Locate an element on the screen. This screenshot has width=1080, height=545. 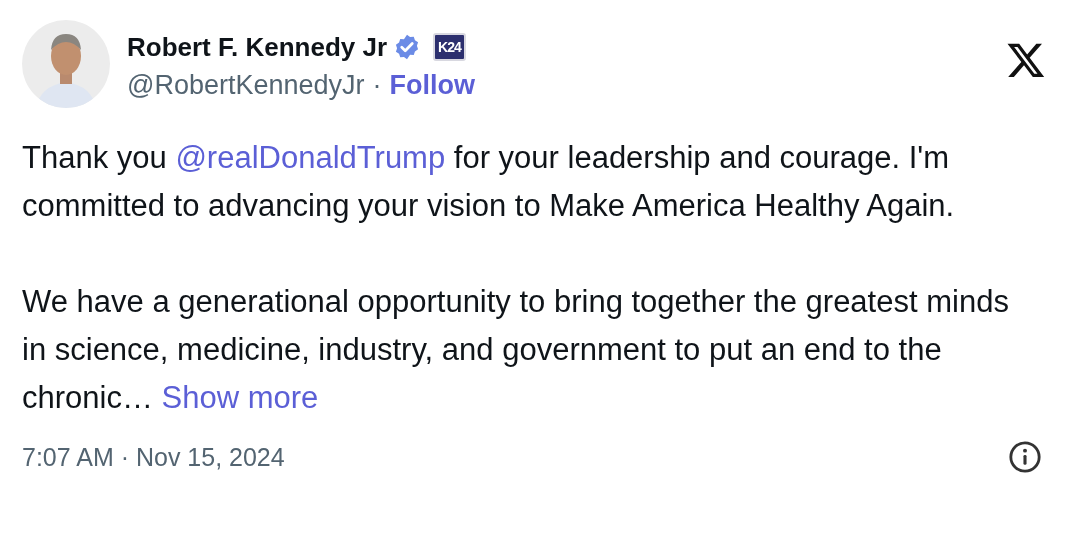
tweet-text: Thank you @realDonaldTrump for your leadership and courage. I'm committed to advancing your vision to Make America Healthy Again. is located at coordinates (489, 182).